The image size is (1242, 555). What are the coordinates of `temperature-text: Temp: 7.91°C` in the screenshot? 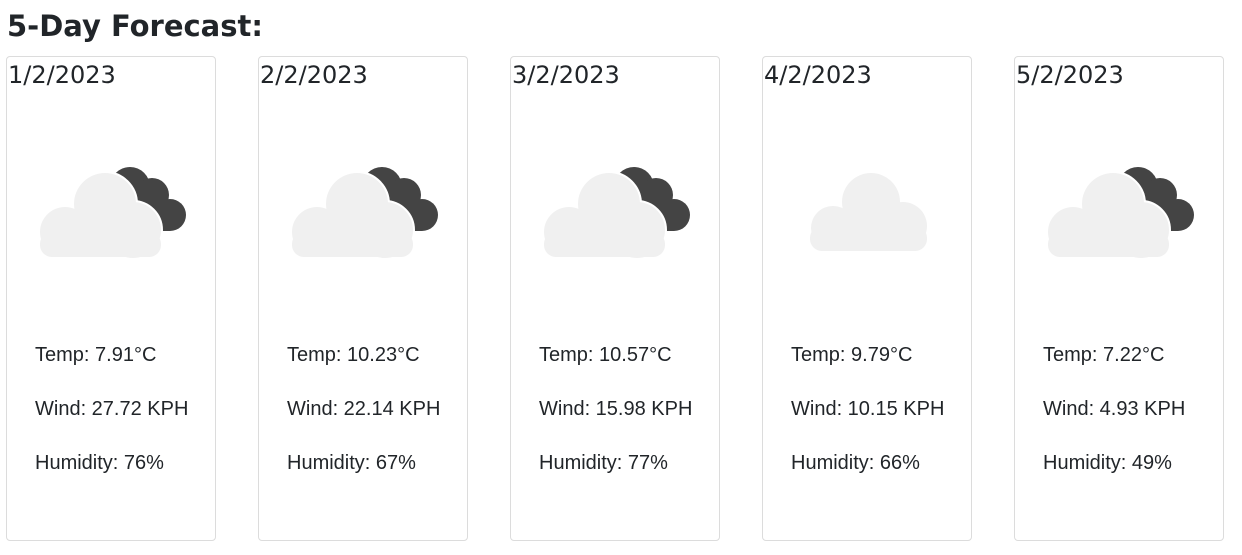 It's located at (96, 355).